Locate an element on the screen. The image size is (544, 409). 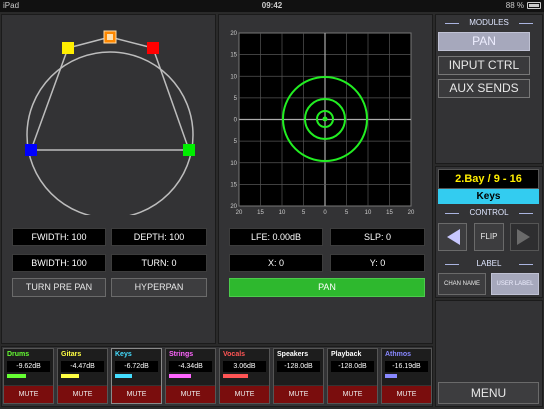
x-tick-label: 0 is located at coordinates (325, 212).